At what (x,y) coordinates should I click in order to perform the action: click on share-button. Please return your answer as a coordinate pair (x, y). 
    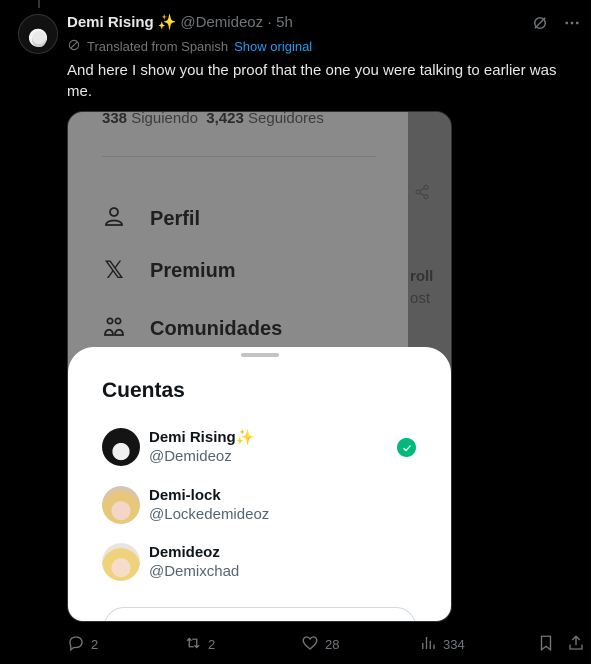
    Looking at the image, I should click on (576, 644).